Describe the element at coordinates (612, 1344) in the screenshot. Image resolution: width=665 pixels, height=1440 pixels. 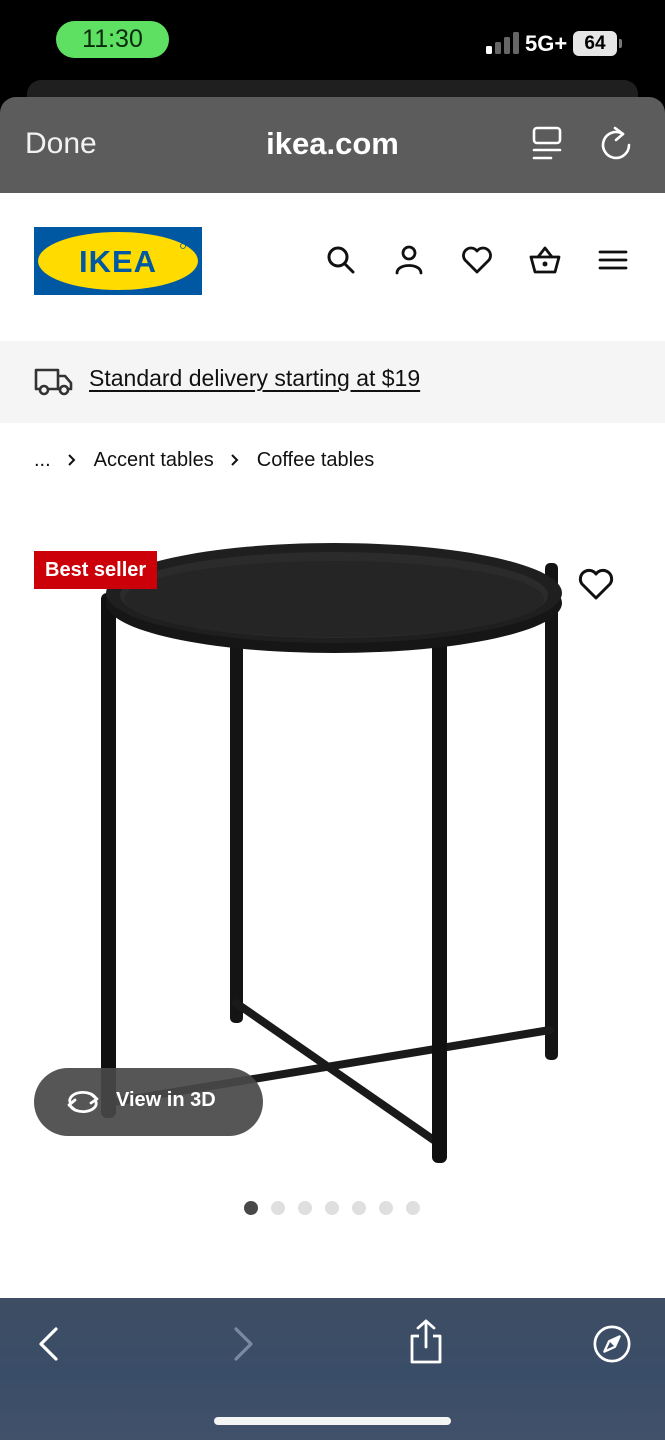
I see `compass-icon` at that location.